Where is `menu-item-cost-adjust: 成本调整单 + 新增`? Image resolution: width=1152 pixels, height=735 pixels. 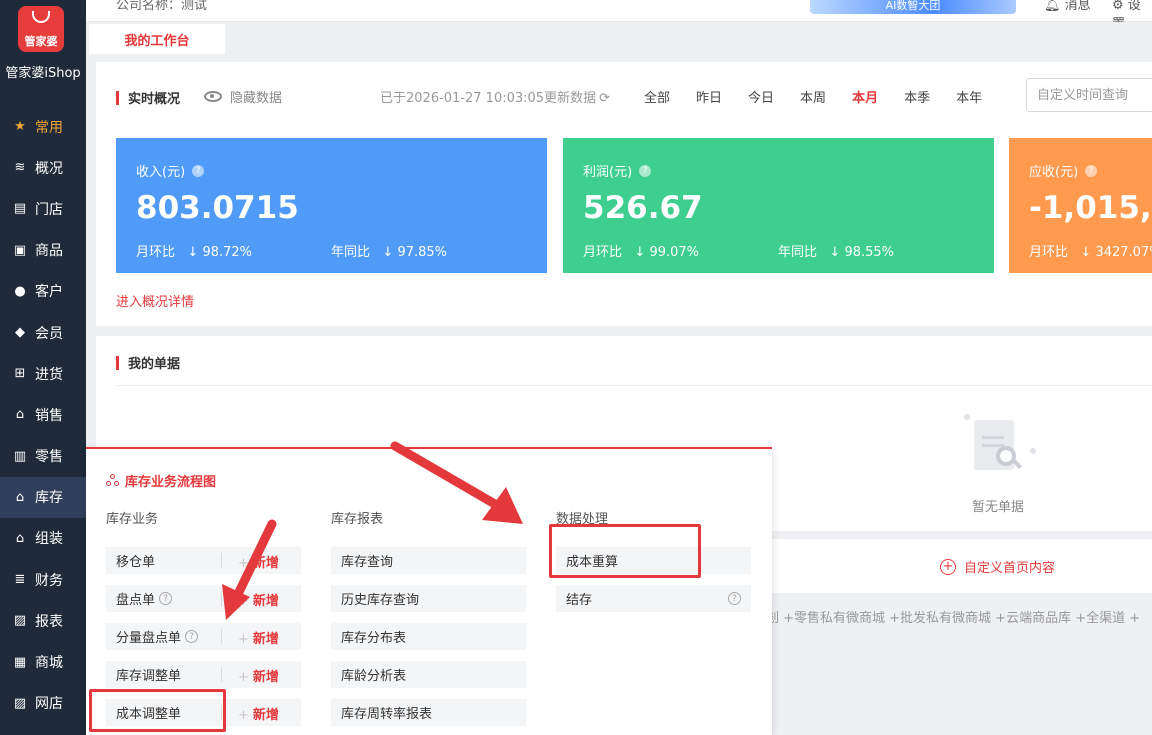 menu-item-cost-adjust: 成本调整单 + 新增 is located at coordinates (203, 712).